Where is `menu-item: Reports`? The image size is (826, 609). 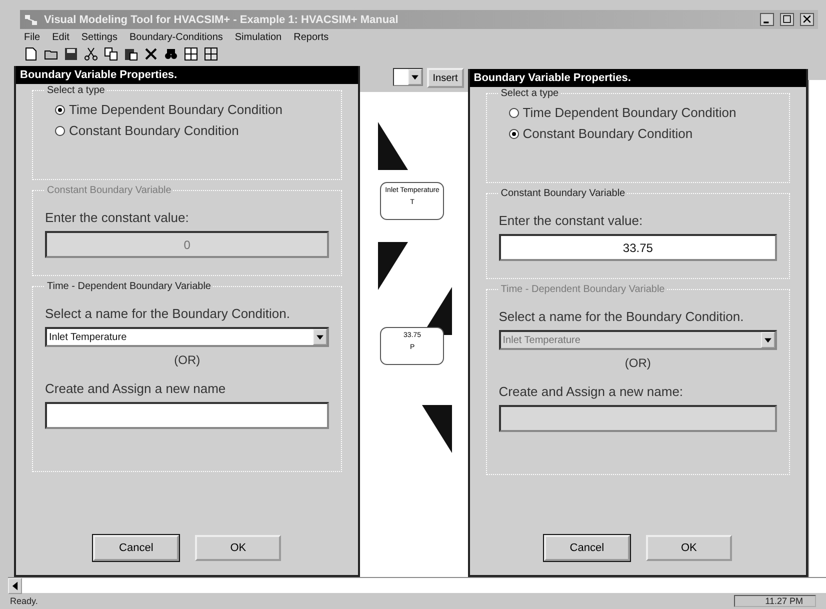 menu-item: Reports is located at coordinates (311, 37).